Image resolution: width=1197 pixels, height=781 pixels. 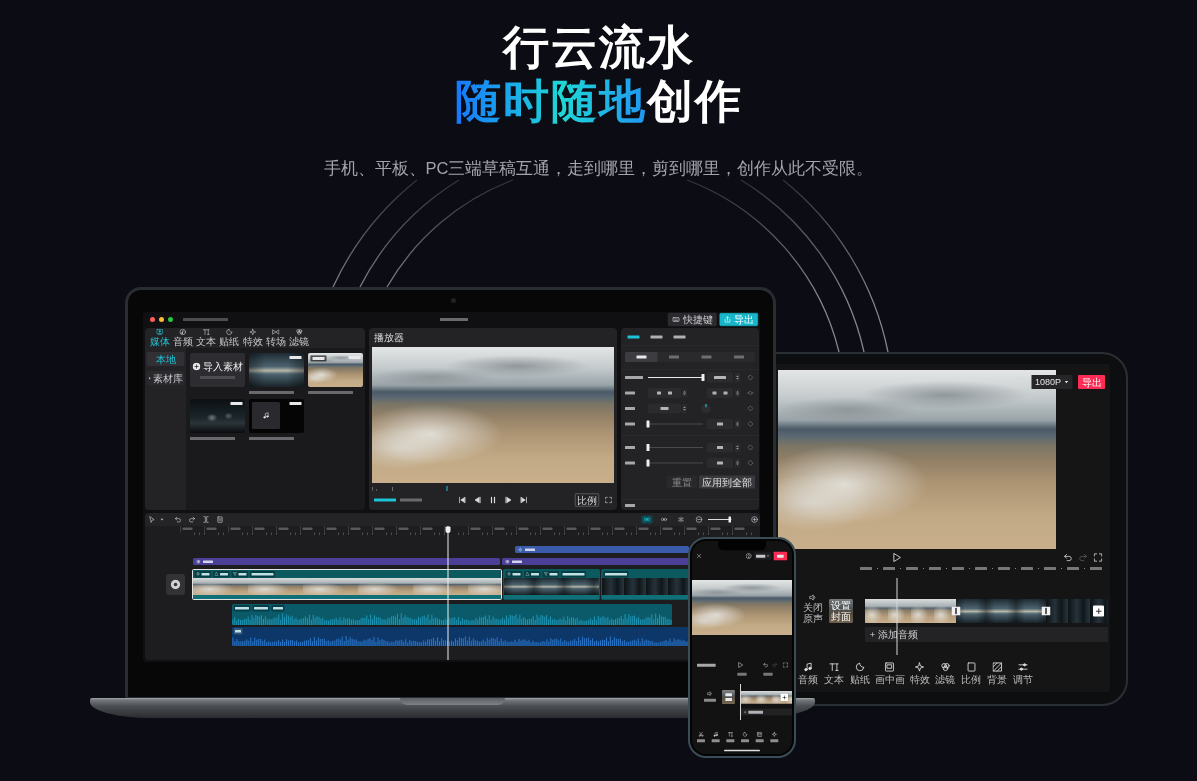 I want to click on toolbar-button: 滤镜, so click(x=945, y=673).